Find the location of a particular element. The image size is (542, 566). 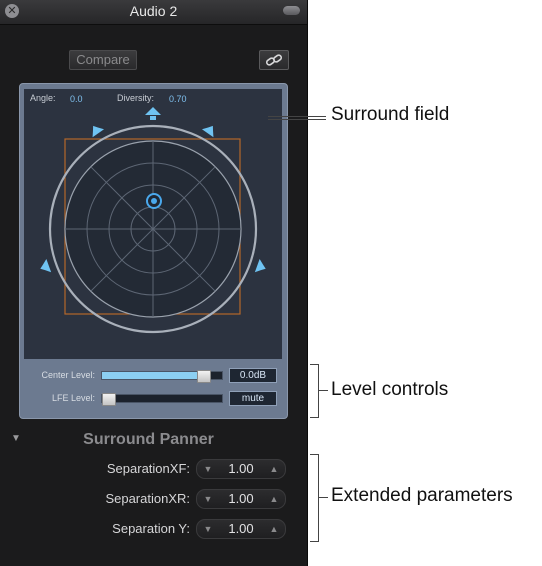

callout-bracket-ext is located at coordinates (318, 498).